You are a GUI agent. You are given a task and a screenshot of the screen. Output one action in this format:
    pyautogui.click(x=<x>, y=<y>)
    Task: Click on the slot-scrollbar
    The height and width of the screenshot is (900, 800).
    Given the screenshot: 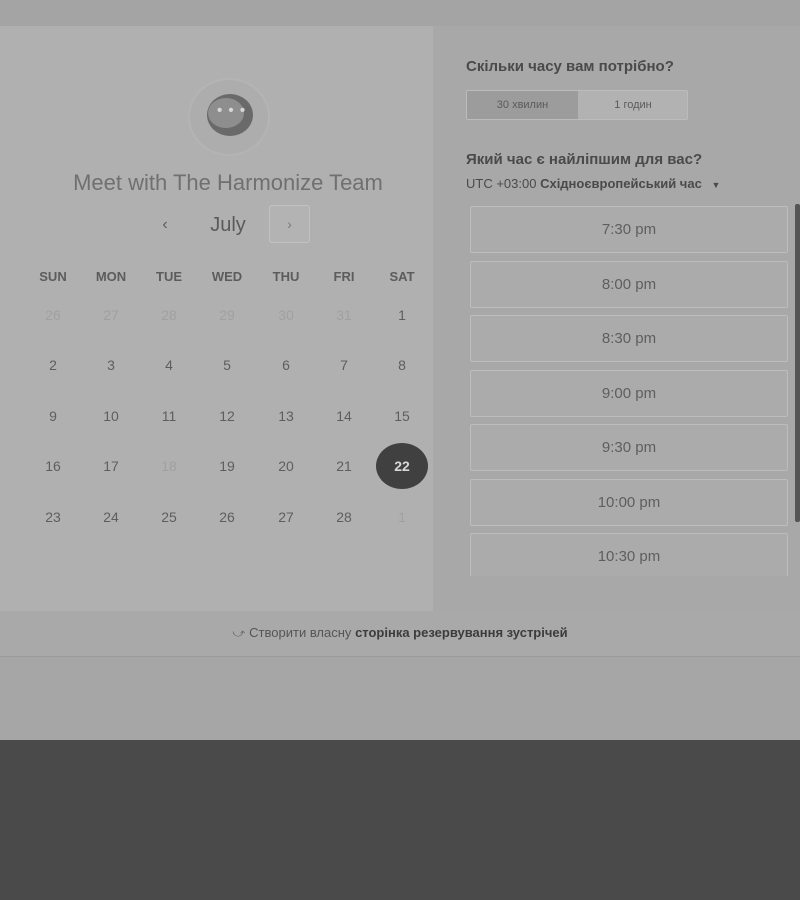 What is the action you would take?
    pyautogui.click(x=797, y=363)
    